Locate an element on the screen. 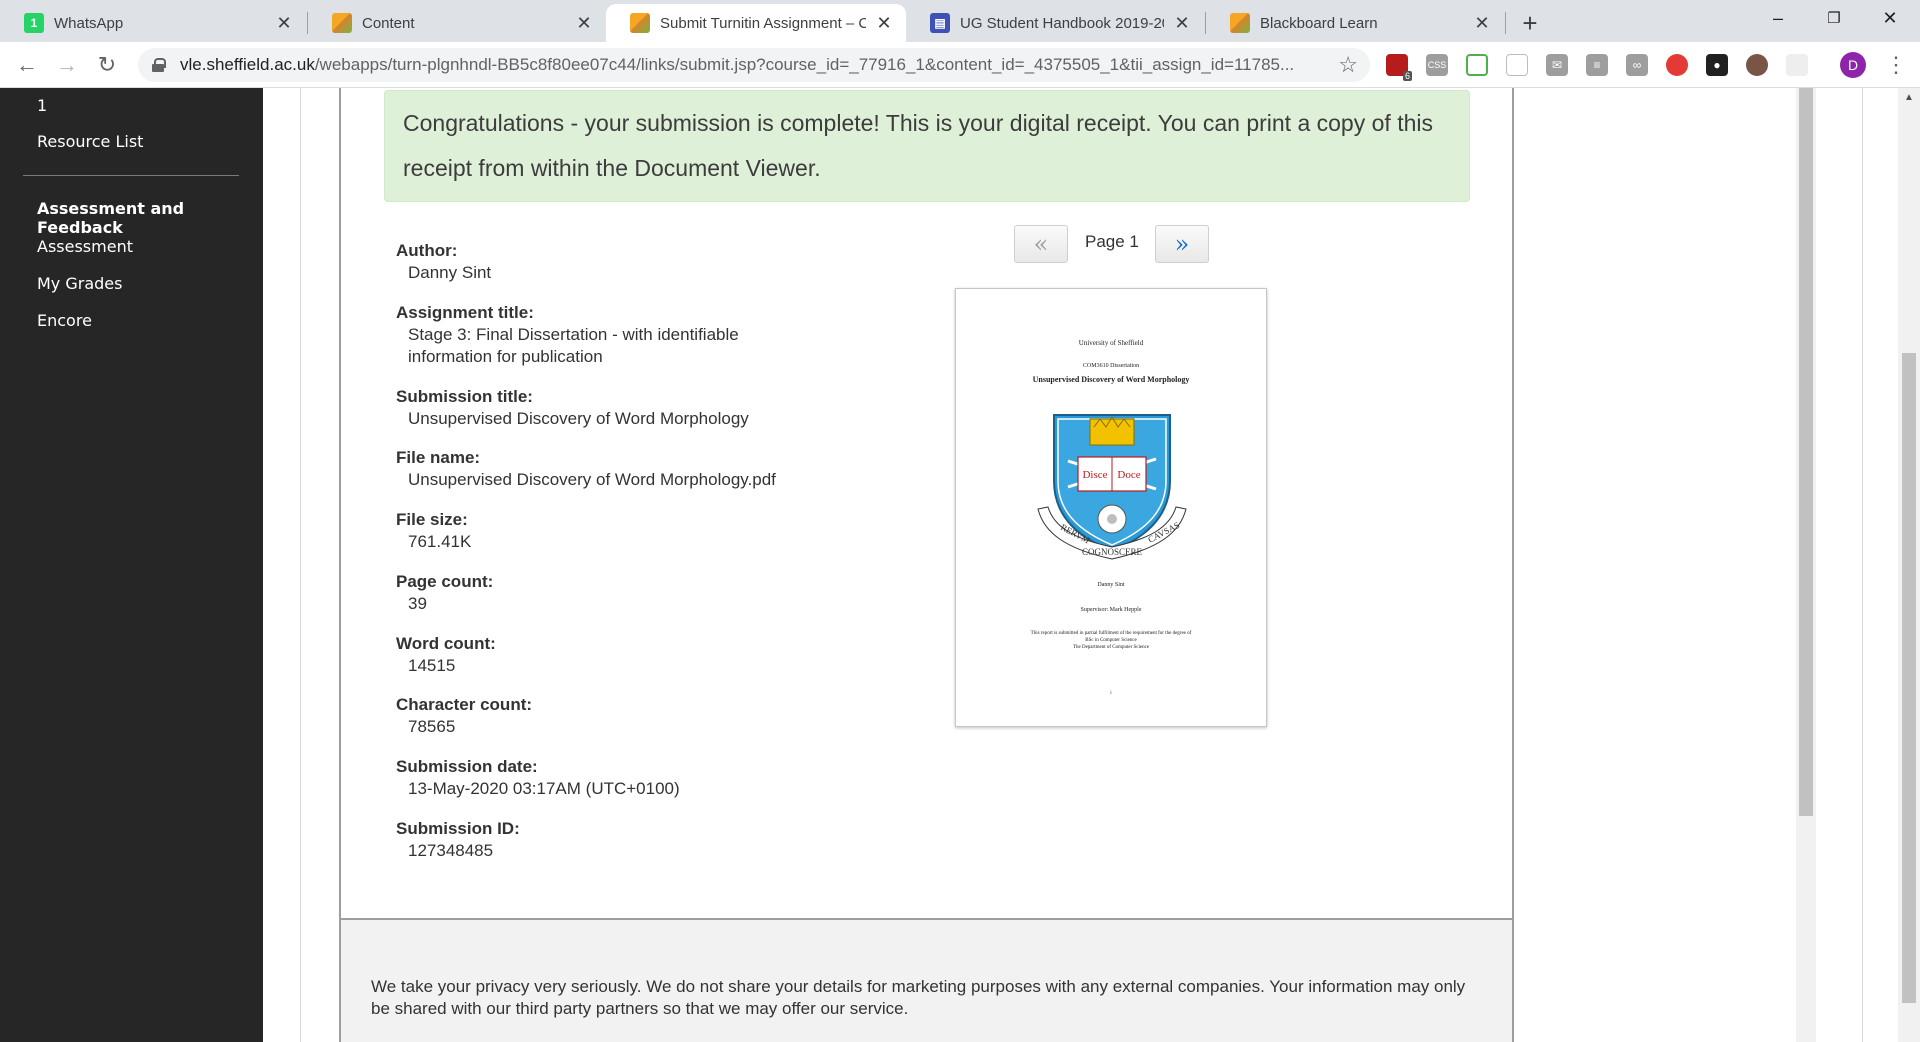  whatsapp-icon: 1 is located at coordinates (34, 23).